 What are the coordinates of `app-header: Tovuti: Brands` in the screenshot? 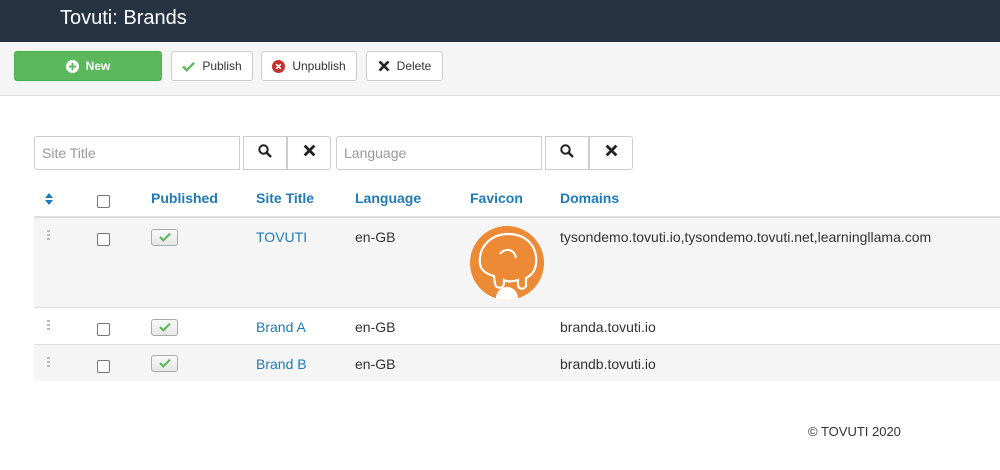 It's located at (500, 21).